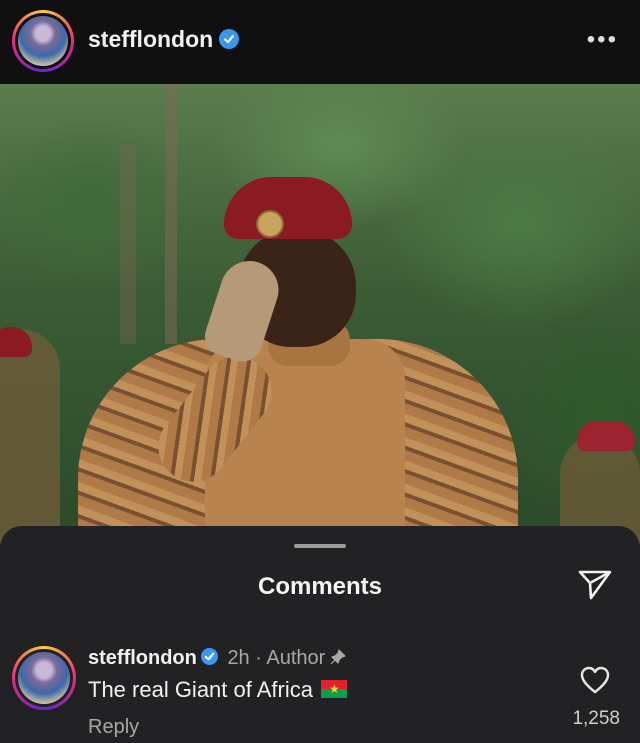 The width and height of the screenshot is (640, 743). I want to click on comment-time: 2h, so click(238, 658).